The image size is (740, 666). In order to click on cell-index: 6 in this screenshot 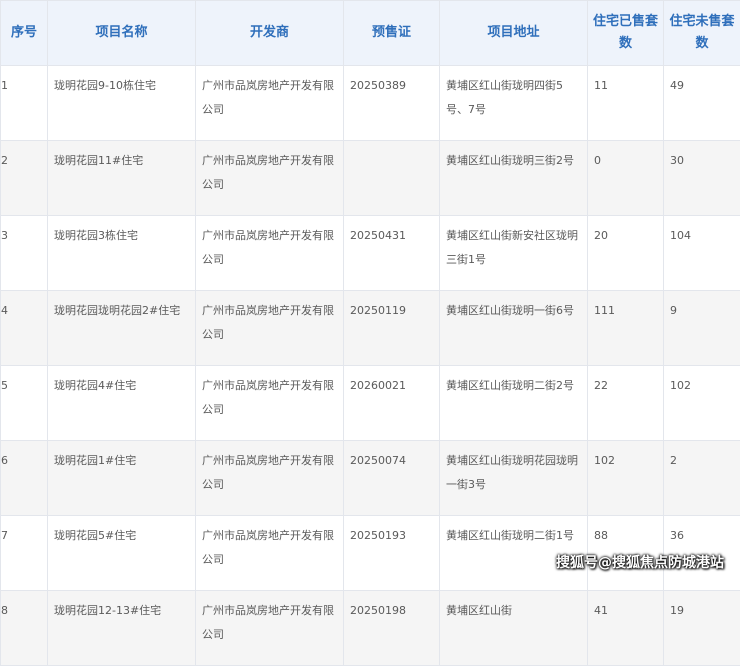, I will do `click(24, 478)`.